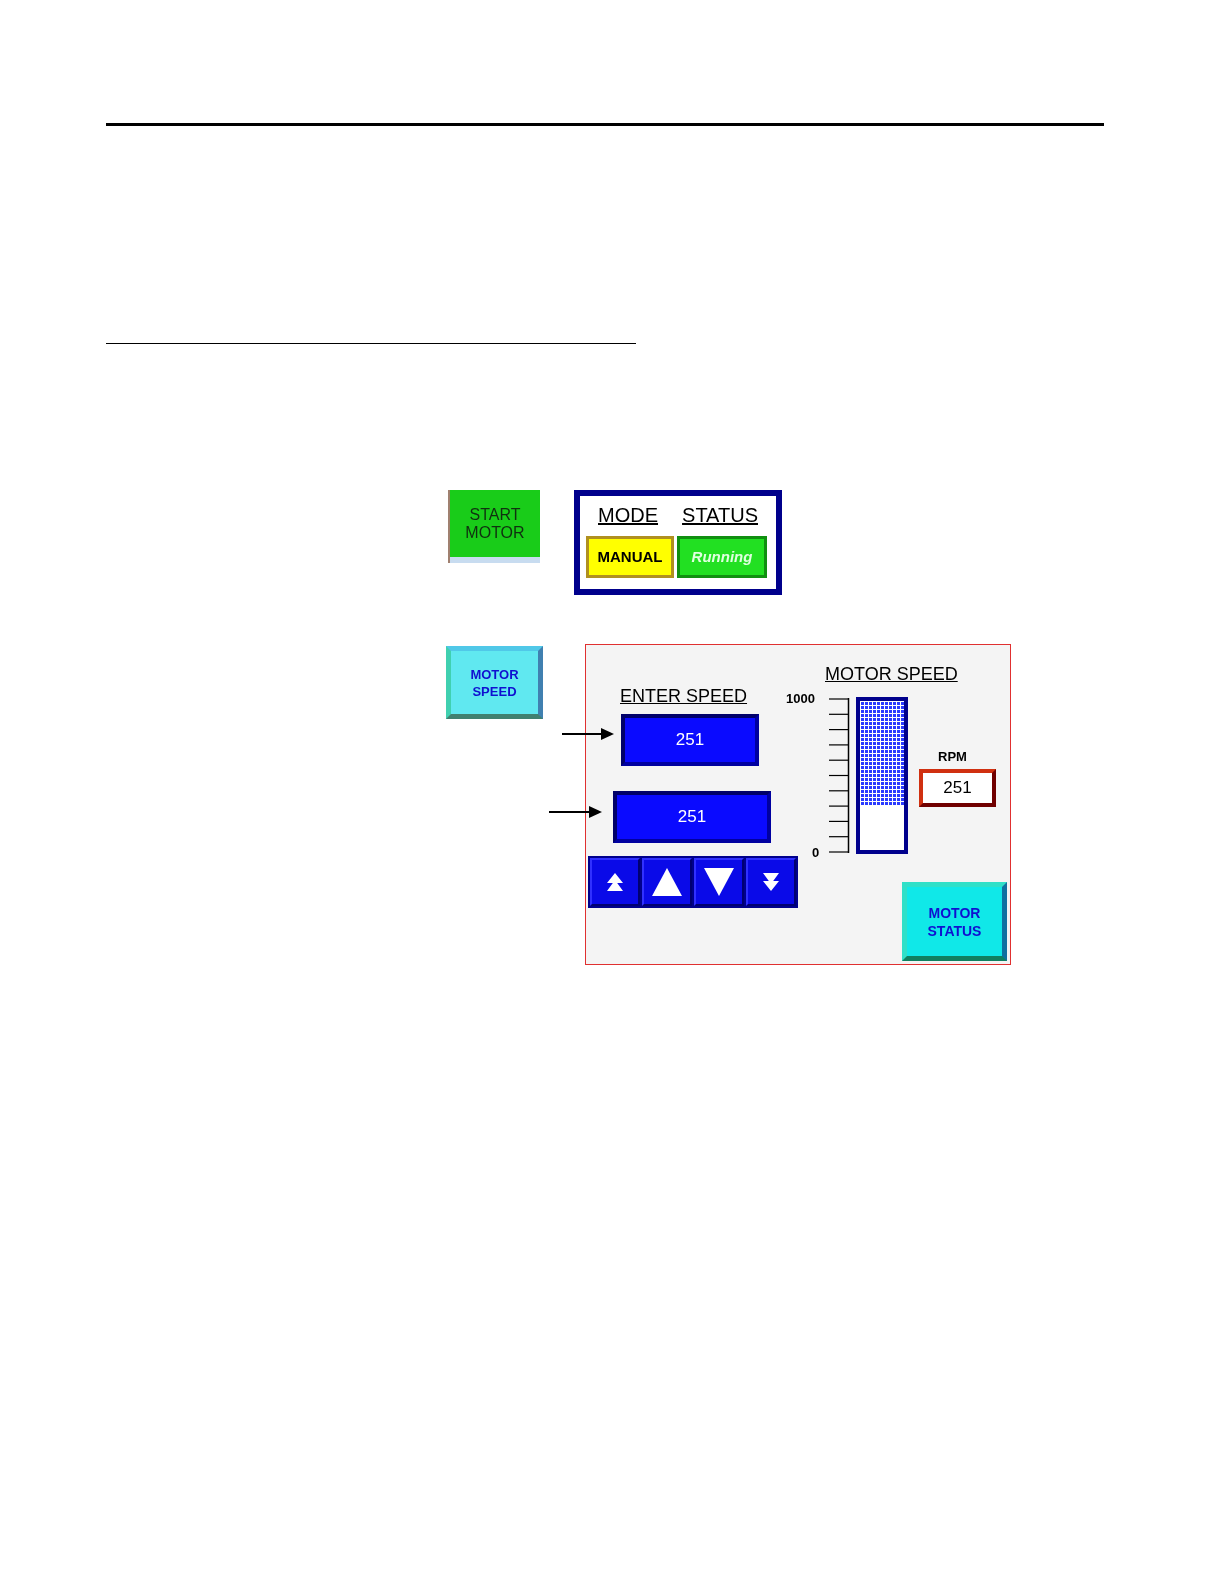 The image size is (1224, 1584). I want to click on start-motor-button: START MOTOR, so click(494, 526).